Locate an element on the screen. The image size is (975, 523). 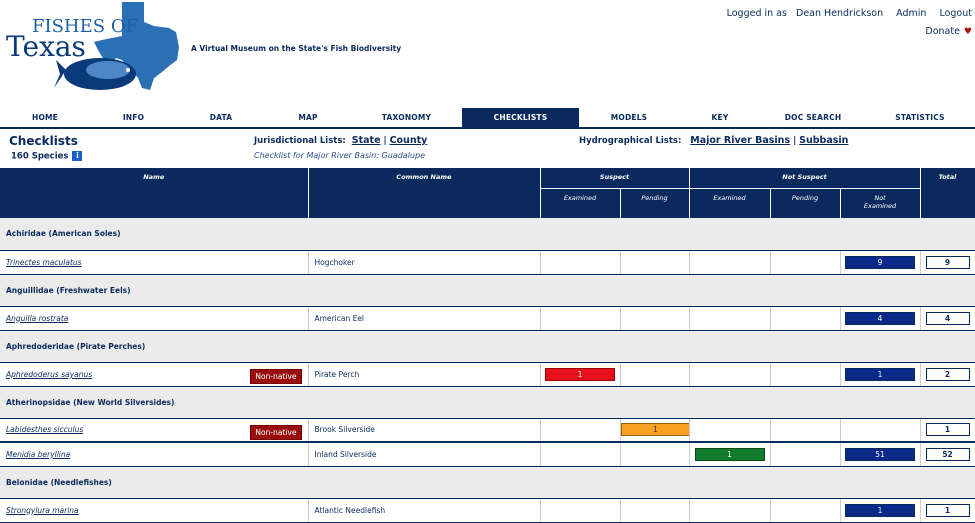
fishes-of-texas-logo: FISHES OF Texas is located at coordinates (94, 49).